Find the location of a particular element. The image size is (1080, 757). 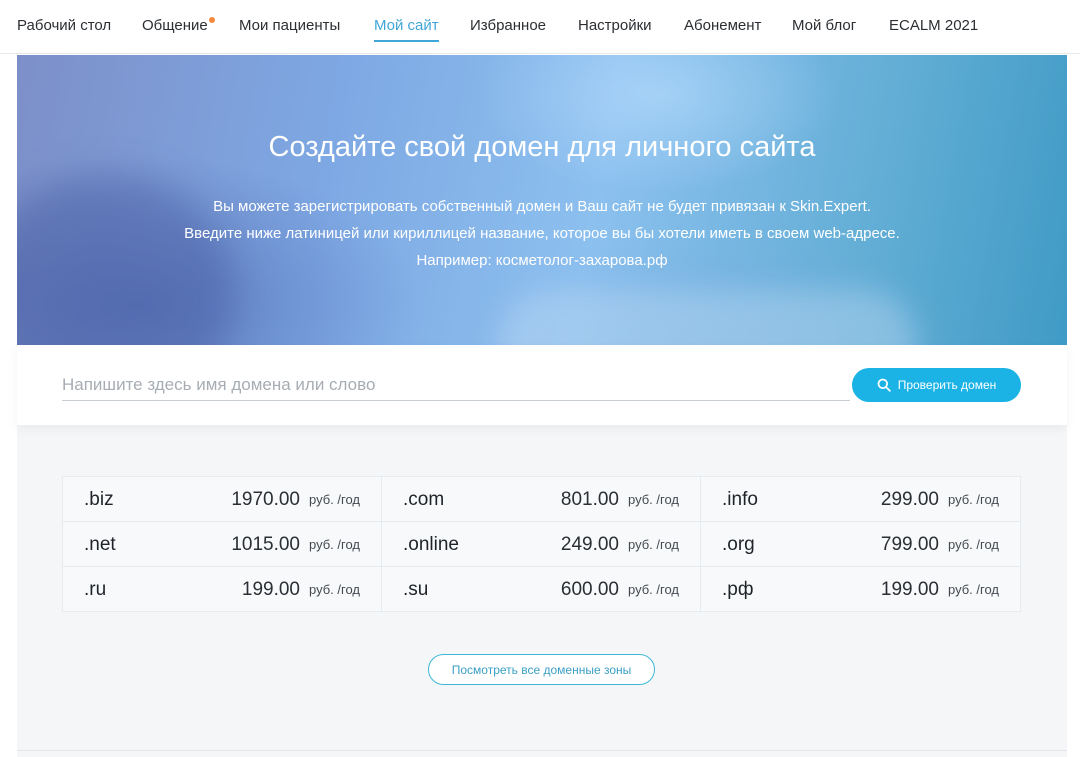

domain-zone-cell: .net 1015.00 руб. /год is located at coordinates (222, 544).